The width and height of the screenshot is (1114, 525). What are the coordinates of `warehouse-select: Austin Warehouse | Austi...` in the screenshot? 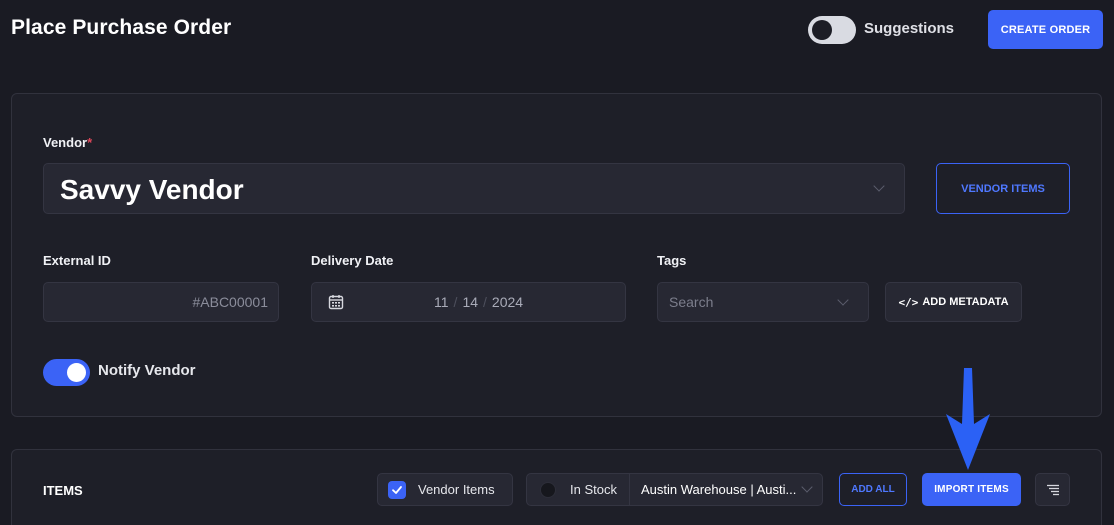 It's located at (718, 489).